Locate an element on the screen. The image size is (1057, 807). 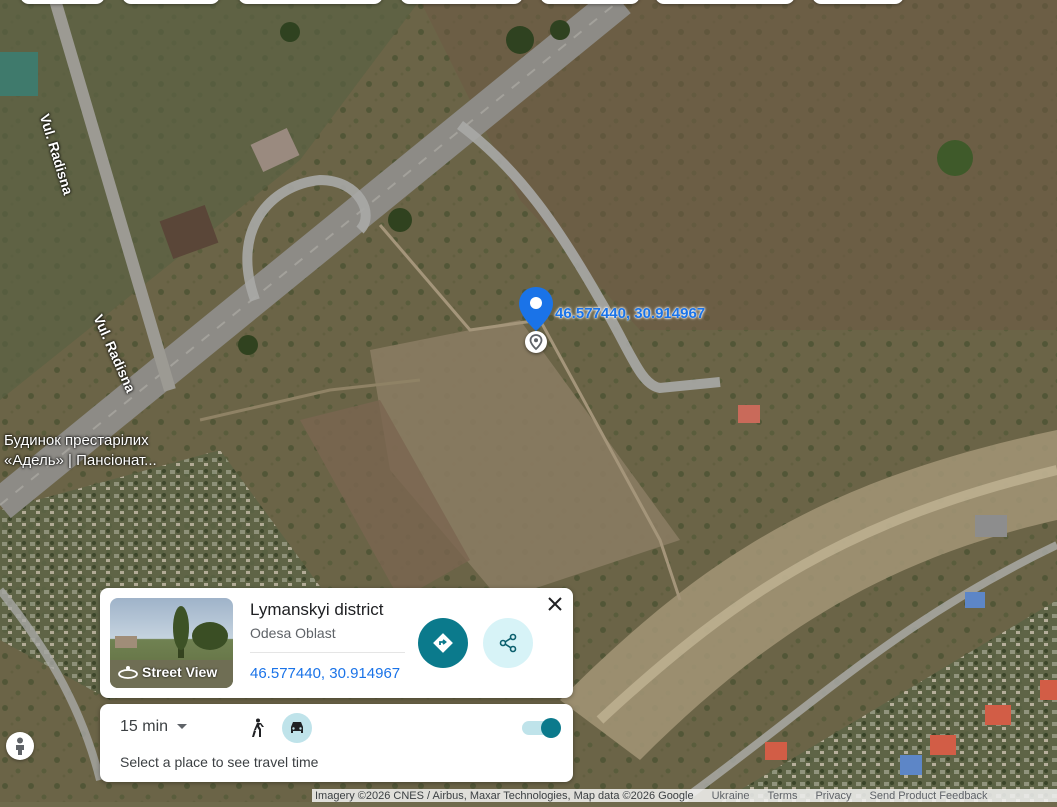
chevron-down-icon is located at coordinates (182, 726).